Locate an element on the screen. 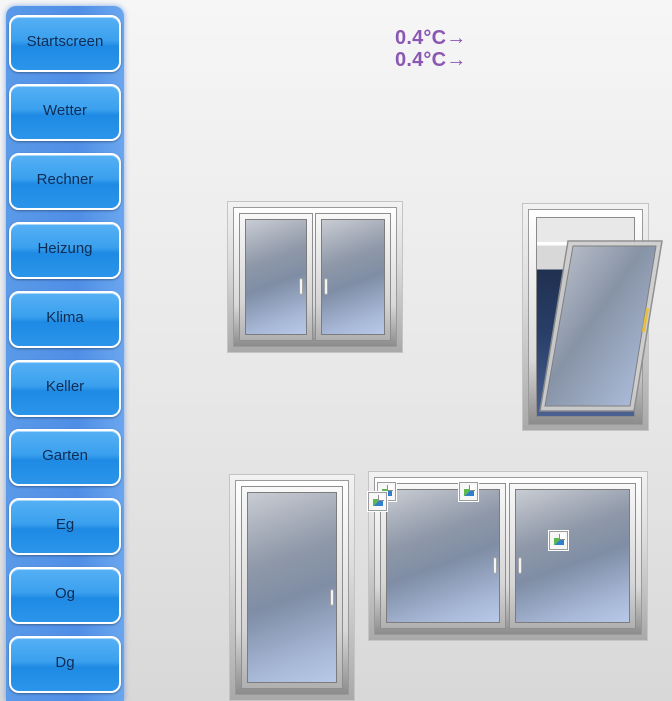 The image size is (672, 701). nav-heizung-button: Heizung is located at coordinates (65, 250).